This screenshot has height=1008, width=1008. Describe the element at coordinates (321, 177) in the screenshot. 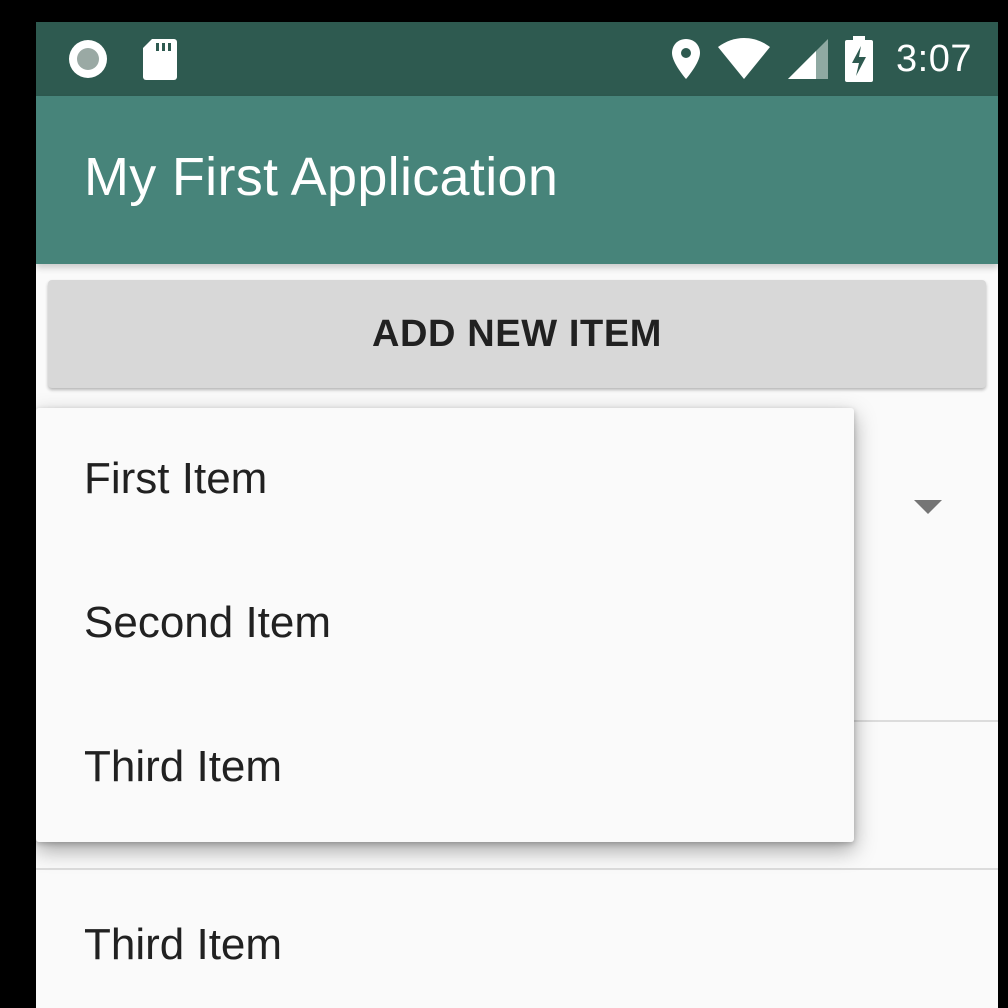

I see `app-title: My First Application` at that location.